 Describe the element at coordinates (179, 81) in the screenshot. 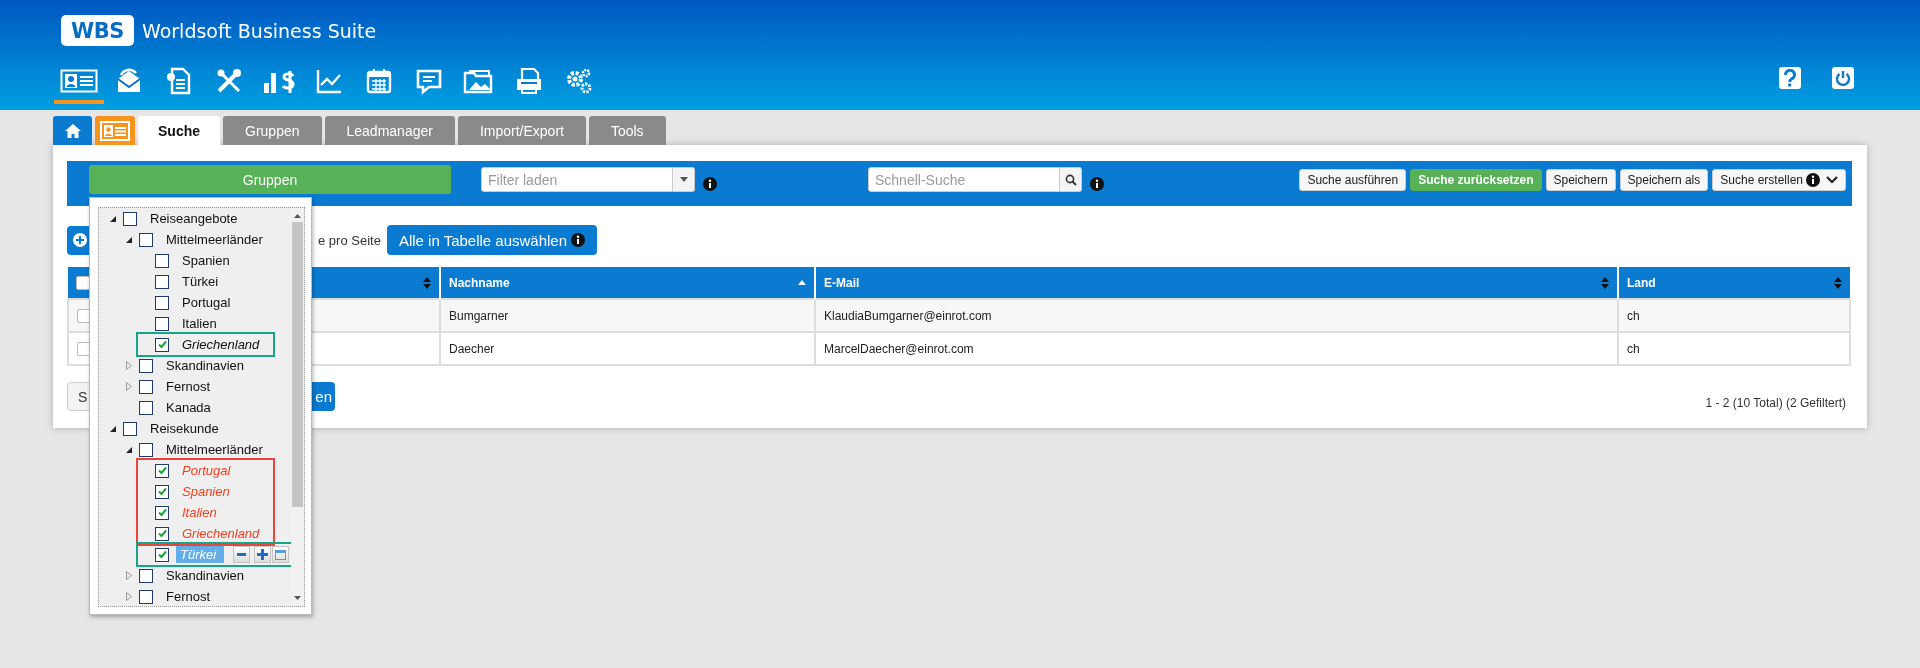

I see `document-icon` at that location.